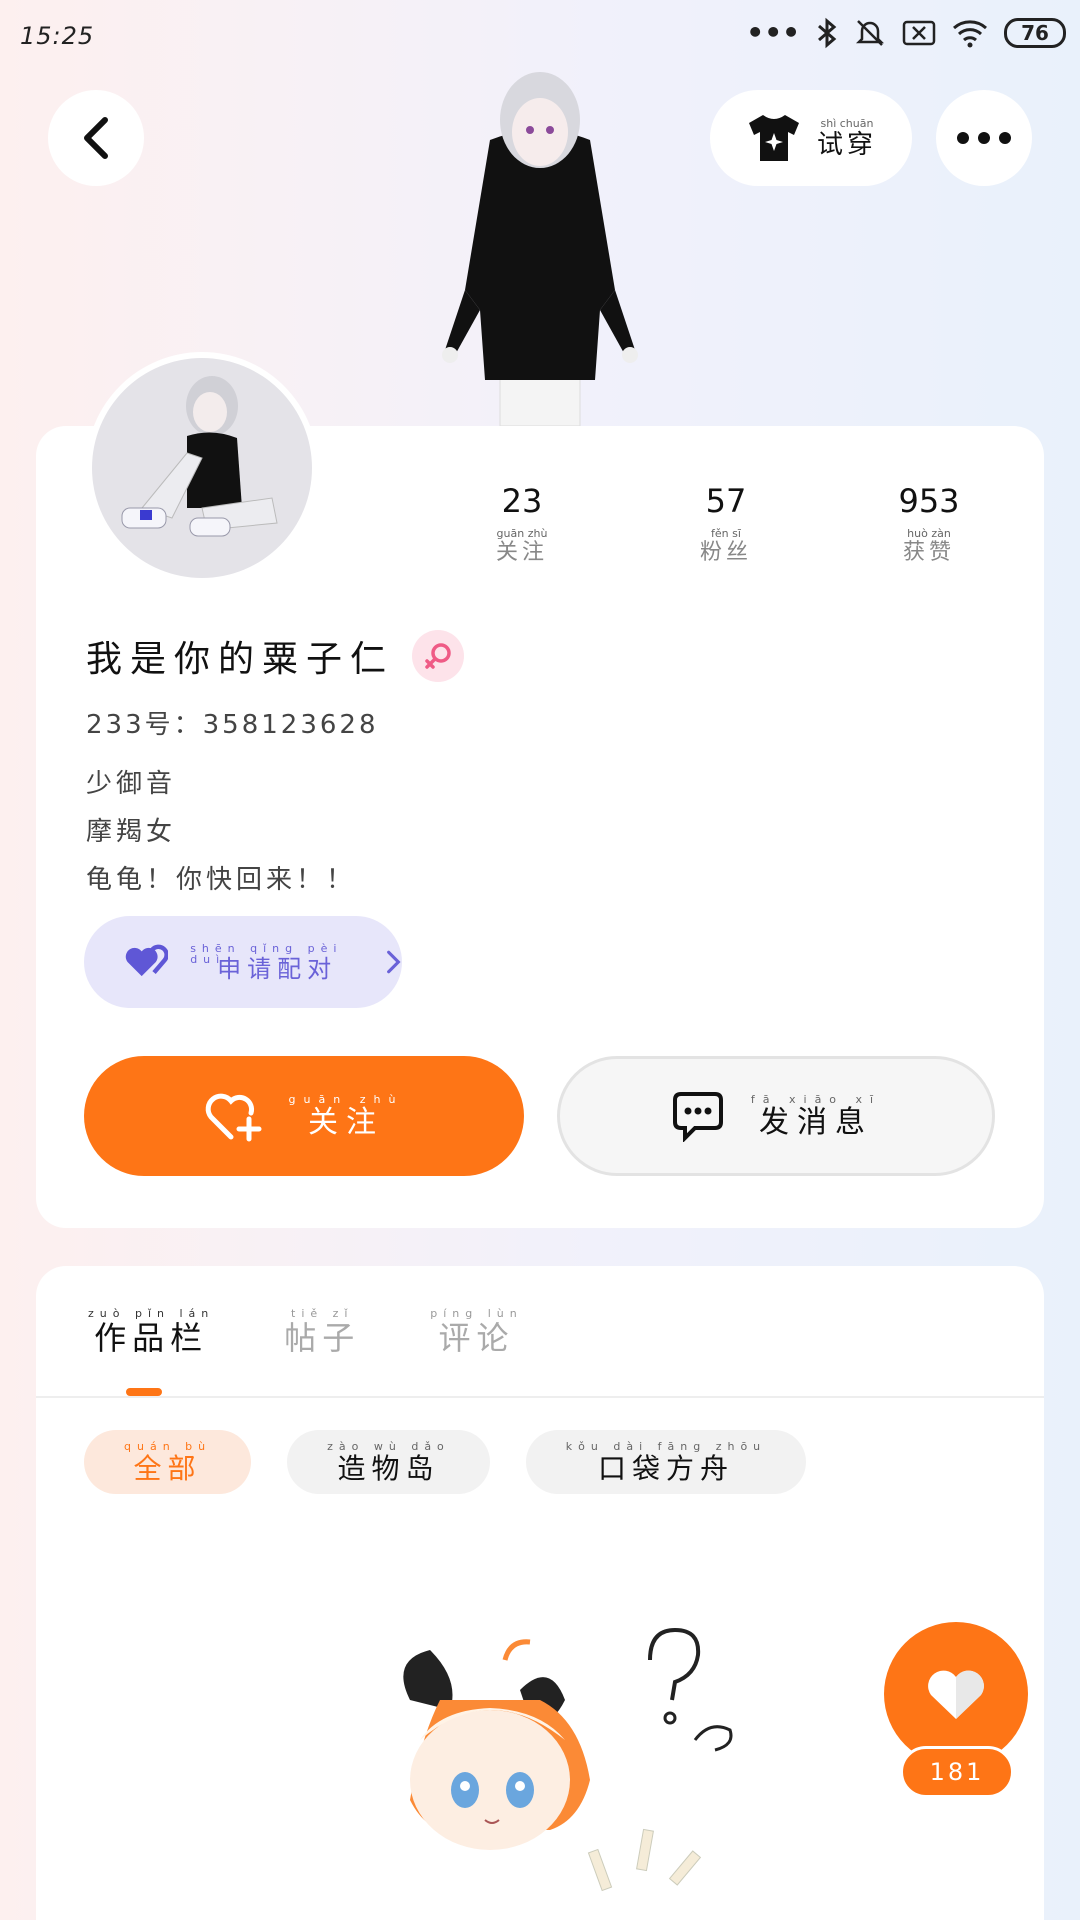 The image size is (1080, 1920). I want to click on stat-label: 粉丝, so click(725, 552).